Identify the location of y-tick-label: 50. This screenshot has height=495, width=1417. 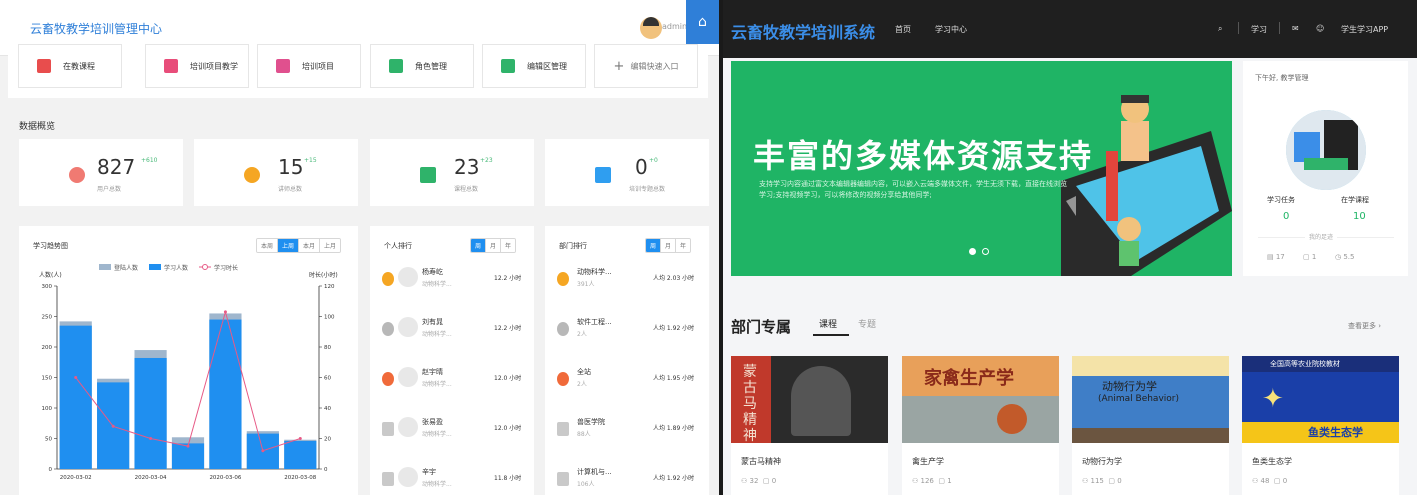
(48, 440).